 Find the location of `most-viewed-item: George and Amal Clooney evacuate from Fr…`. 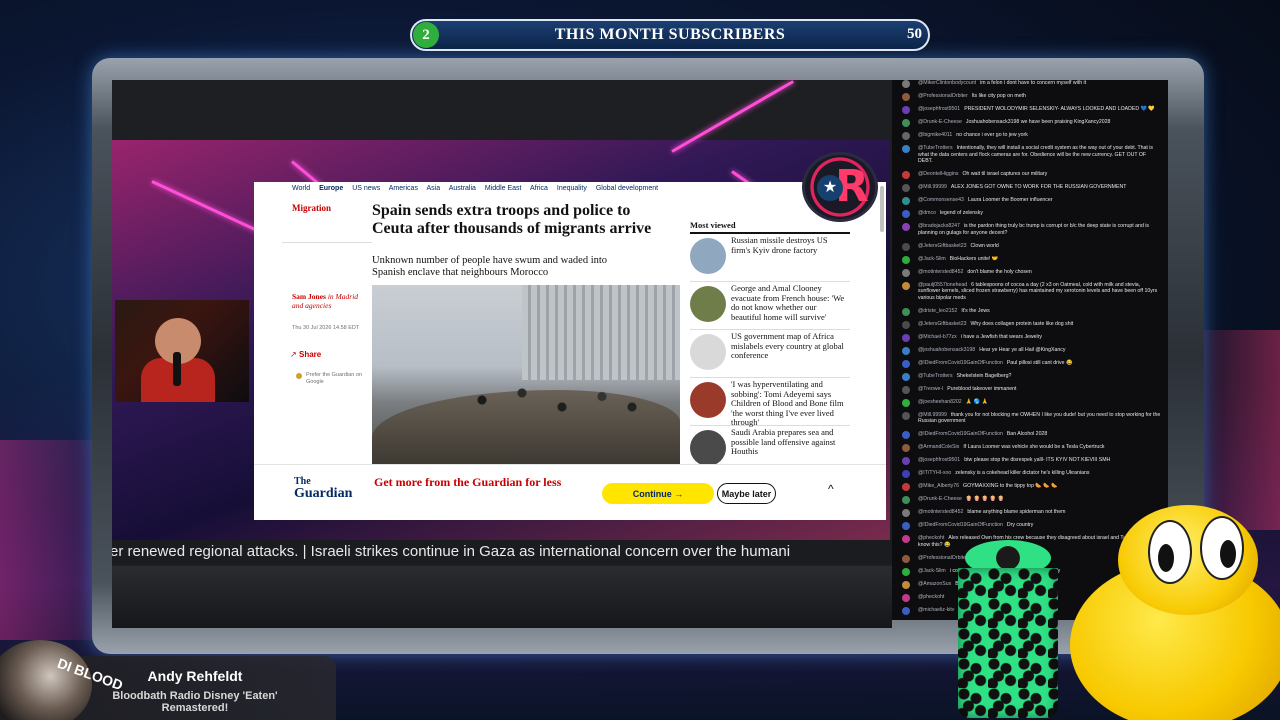

most-viewed-item: George and Amal Clooney evacuate from Fr… is located at coordinates (770, 306).